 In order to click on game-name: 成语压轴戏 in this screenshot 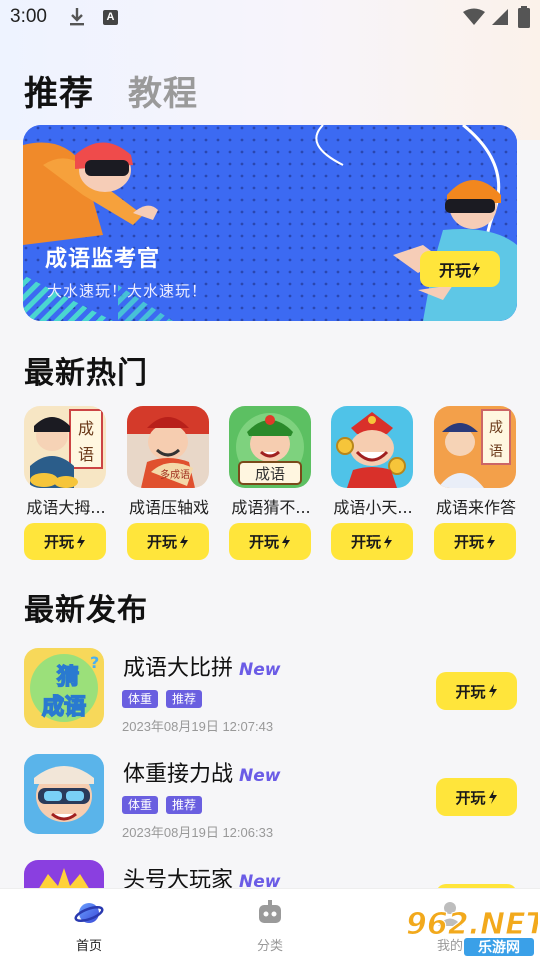, I will do `click(168, 507)`.